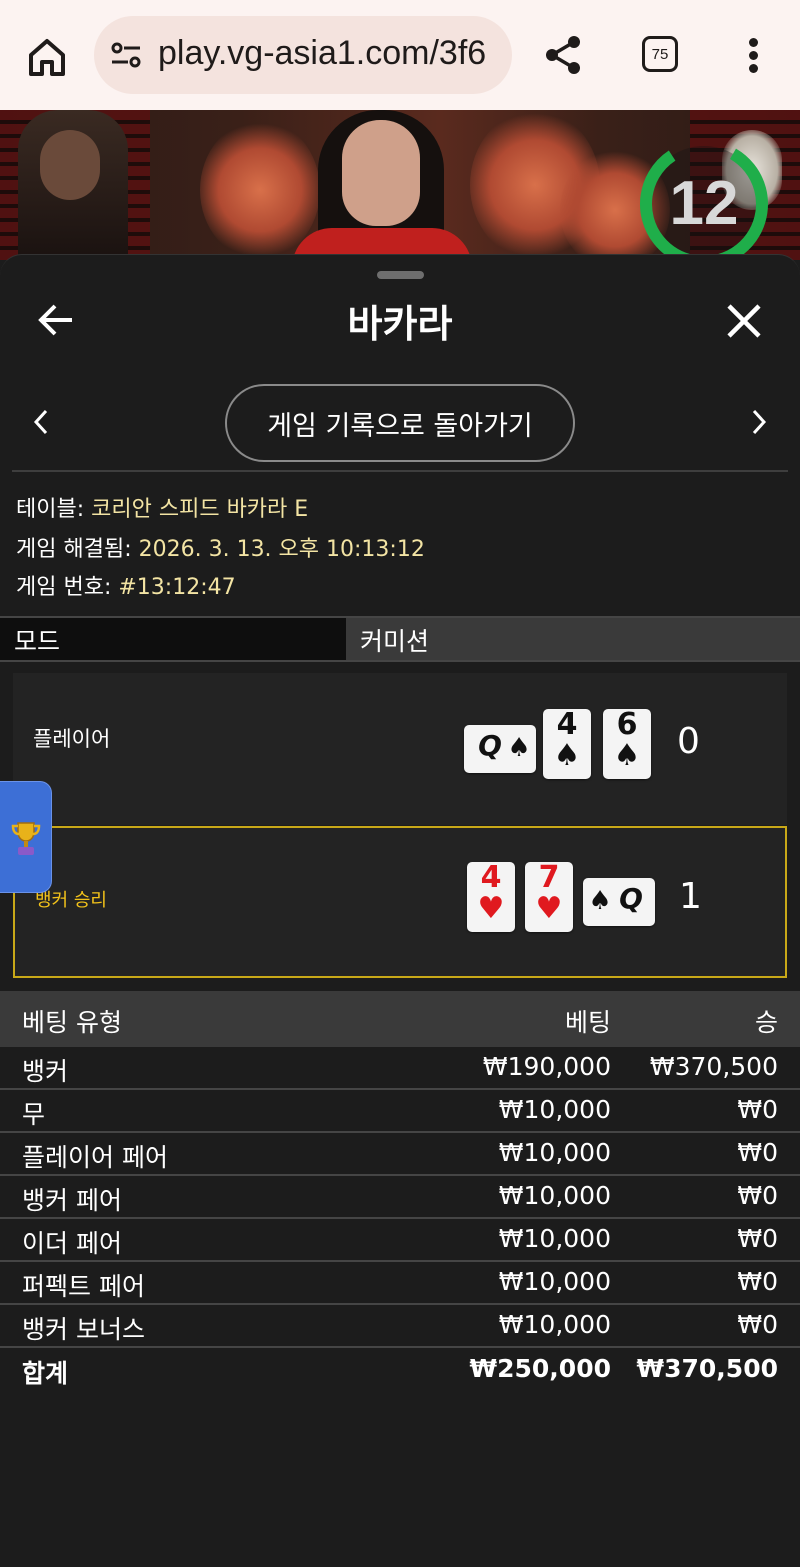 The image size is (800, 1567). What do you see at coordinates (45, 1071) in the screenshot?
I see `bet-type: 뱅커` at bounding box center [45, 1071].